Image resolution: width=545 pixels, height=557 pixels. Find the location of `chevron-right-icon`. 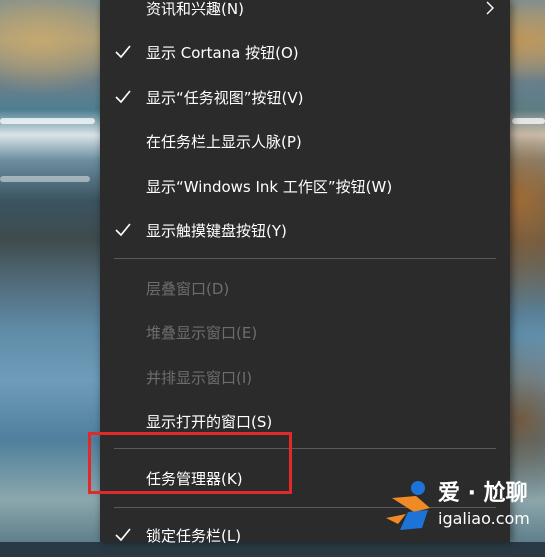

chevron-right-icon is located at coordinates (490, 8).